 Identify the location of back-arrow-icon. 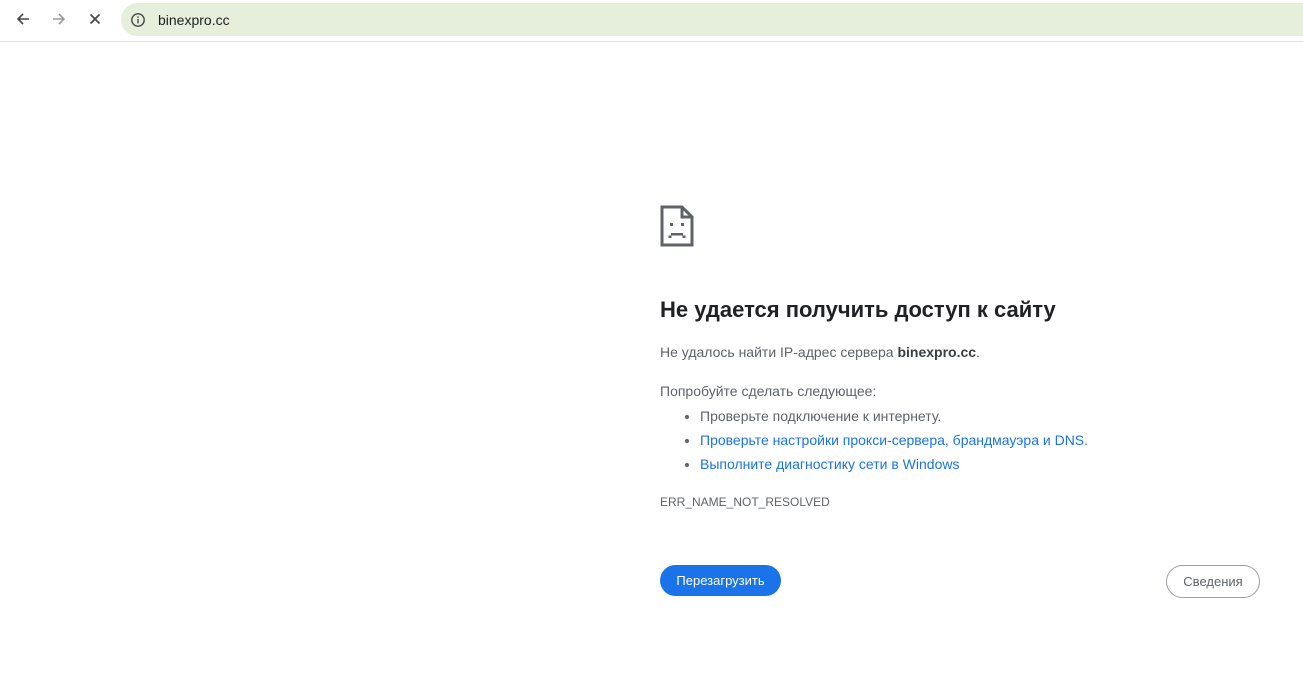
(22, 19).